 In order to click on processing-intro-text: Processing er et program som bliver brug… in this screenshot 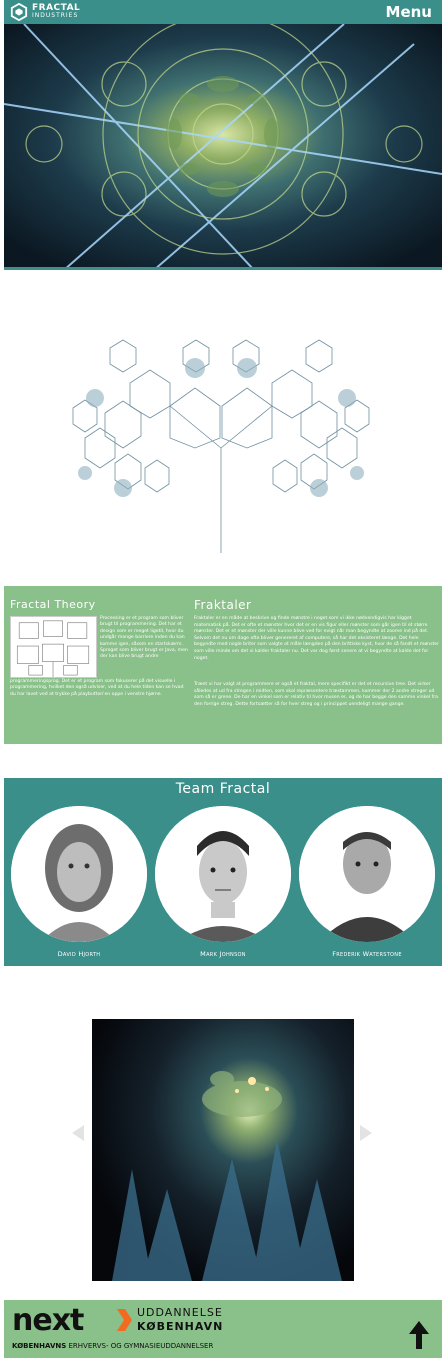, I will do `click(144, 638)`.